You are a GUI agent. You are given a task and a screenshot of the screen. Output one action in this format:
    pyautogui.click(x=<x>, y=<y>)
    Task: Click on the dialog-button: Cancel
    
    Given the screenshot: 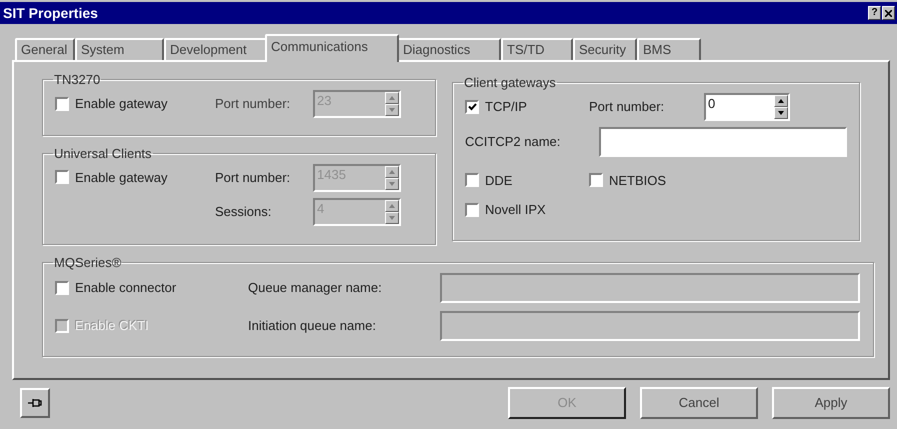 What is the action you would take?
    pyautogui.click(x=699, y=403)
    